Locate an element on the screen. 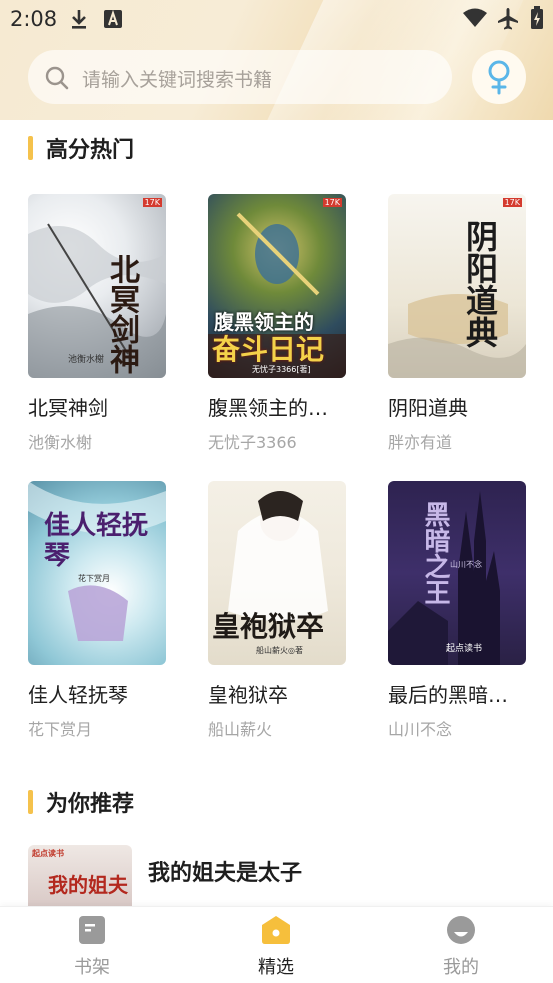 The width and height of the screenshot is (553, 983). book-author: 山川不念 is located at coordinates (420, 729).